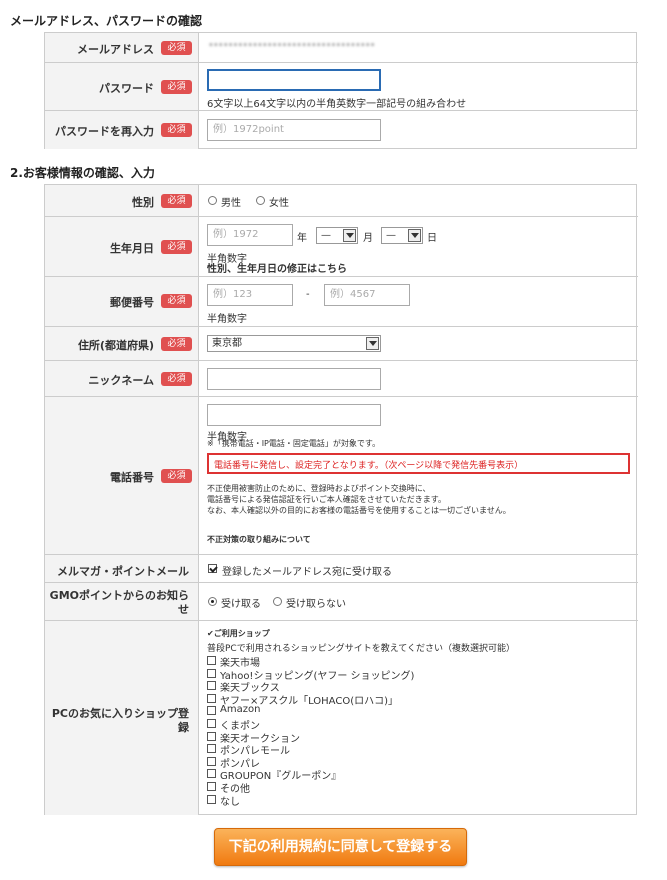 The image size is (667, 880). Describe the element at coordinates (230, 802) in the screenshot. I see `shop-option-label: なし` at that location.